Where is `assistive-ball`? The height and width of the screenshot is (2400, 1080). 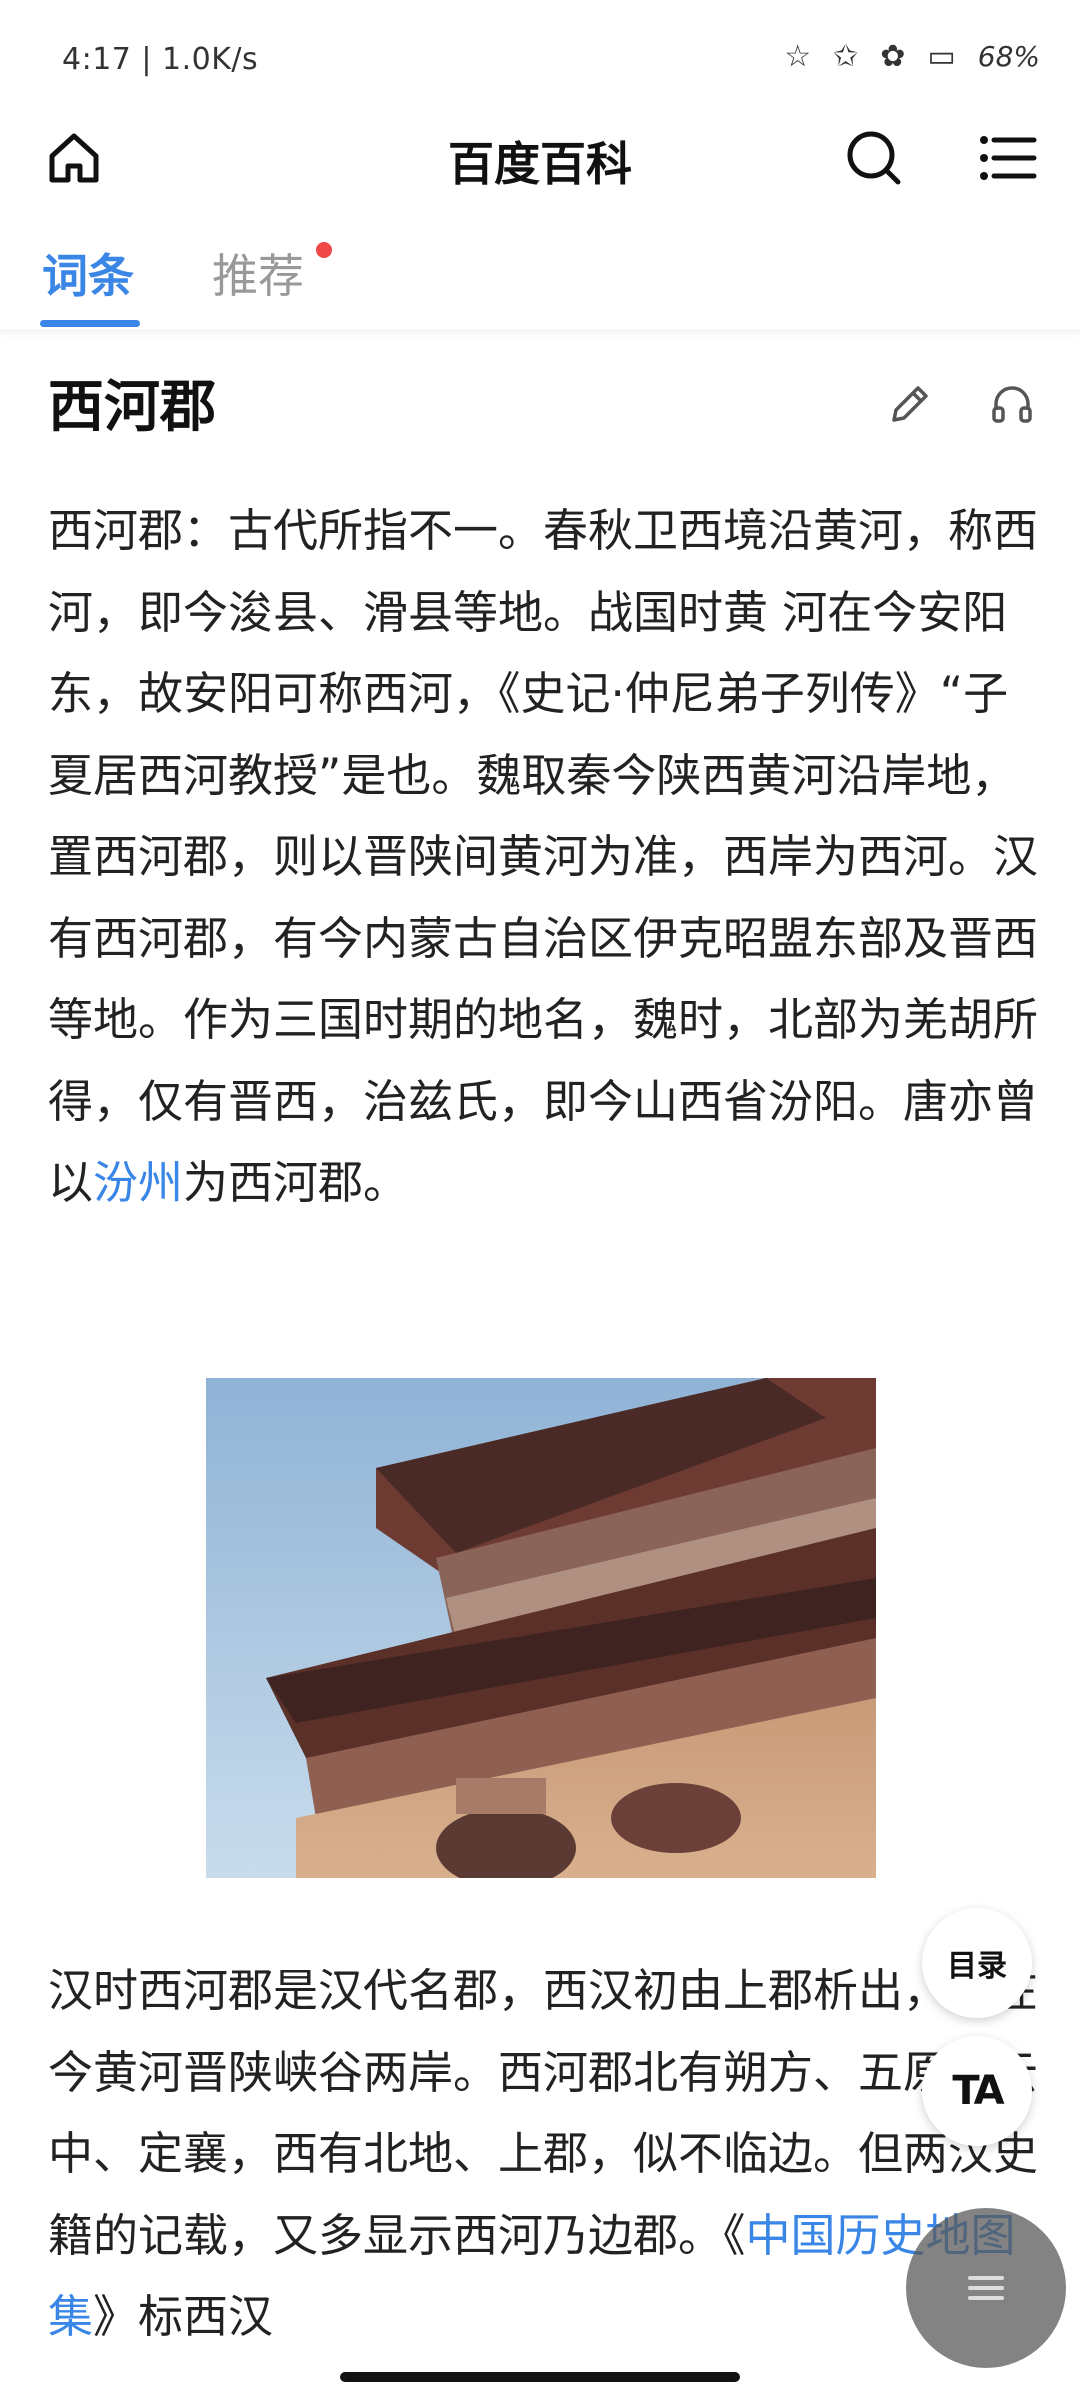 assistive-ball is located at coordinates (986, 2288).